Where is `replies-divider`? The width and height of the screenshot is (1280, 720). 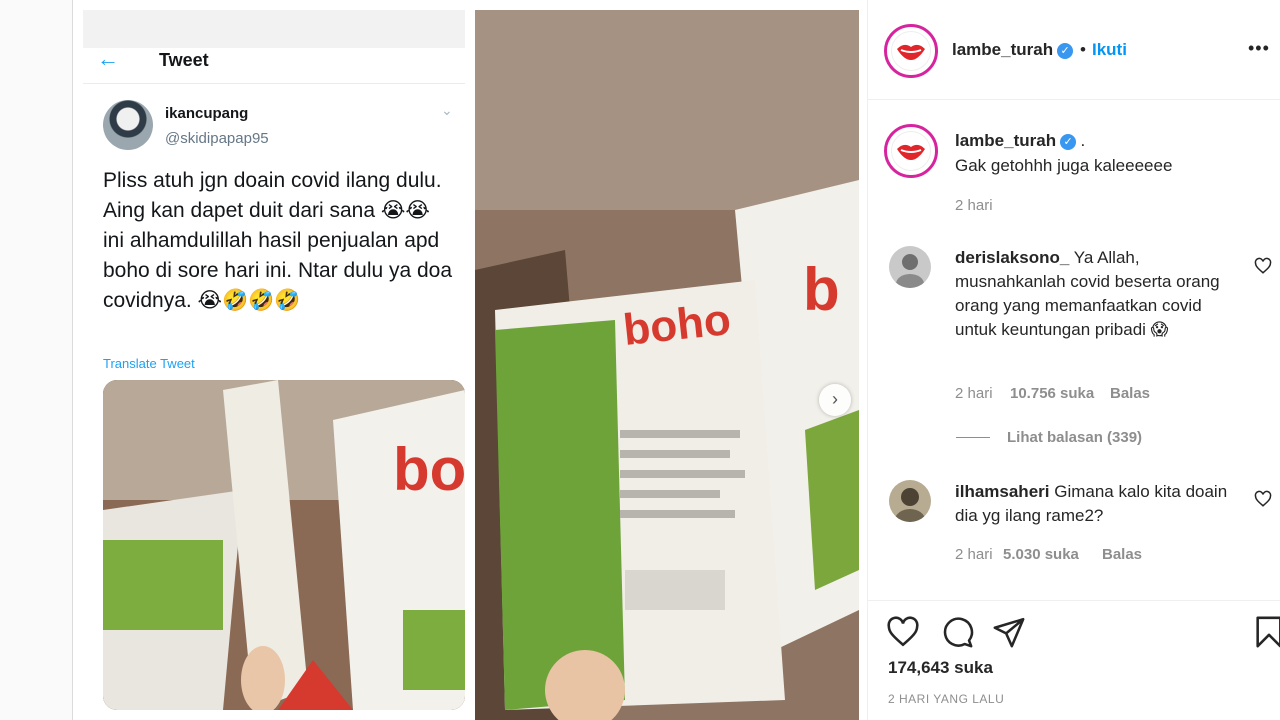
replies-divider is located at coordinates (973, 437).